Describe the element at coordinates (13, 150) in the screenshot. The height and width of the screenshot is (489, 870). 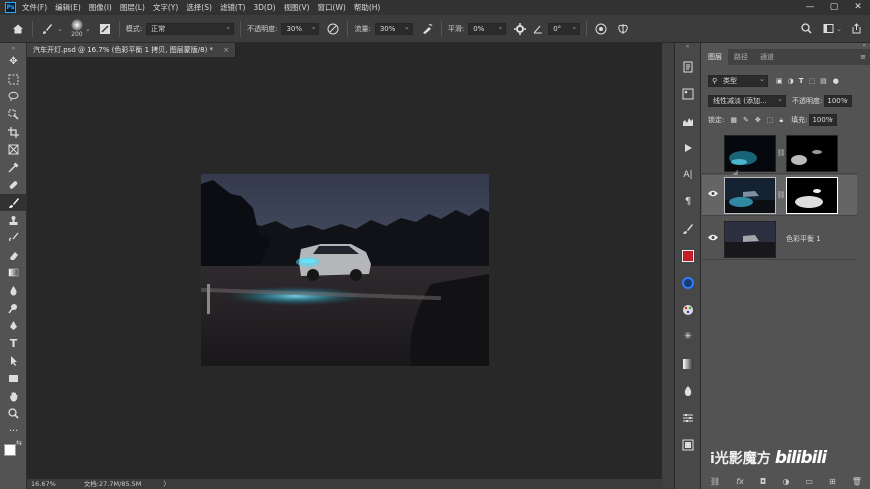
I see `frame-tool-icon` at that location.